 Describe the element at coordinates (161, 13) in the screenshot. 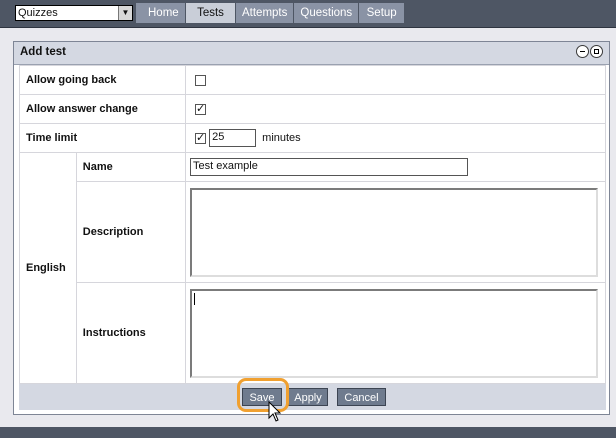

I see `tab-home: Home` at that location.